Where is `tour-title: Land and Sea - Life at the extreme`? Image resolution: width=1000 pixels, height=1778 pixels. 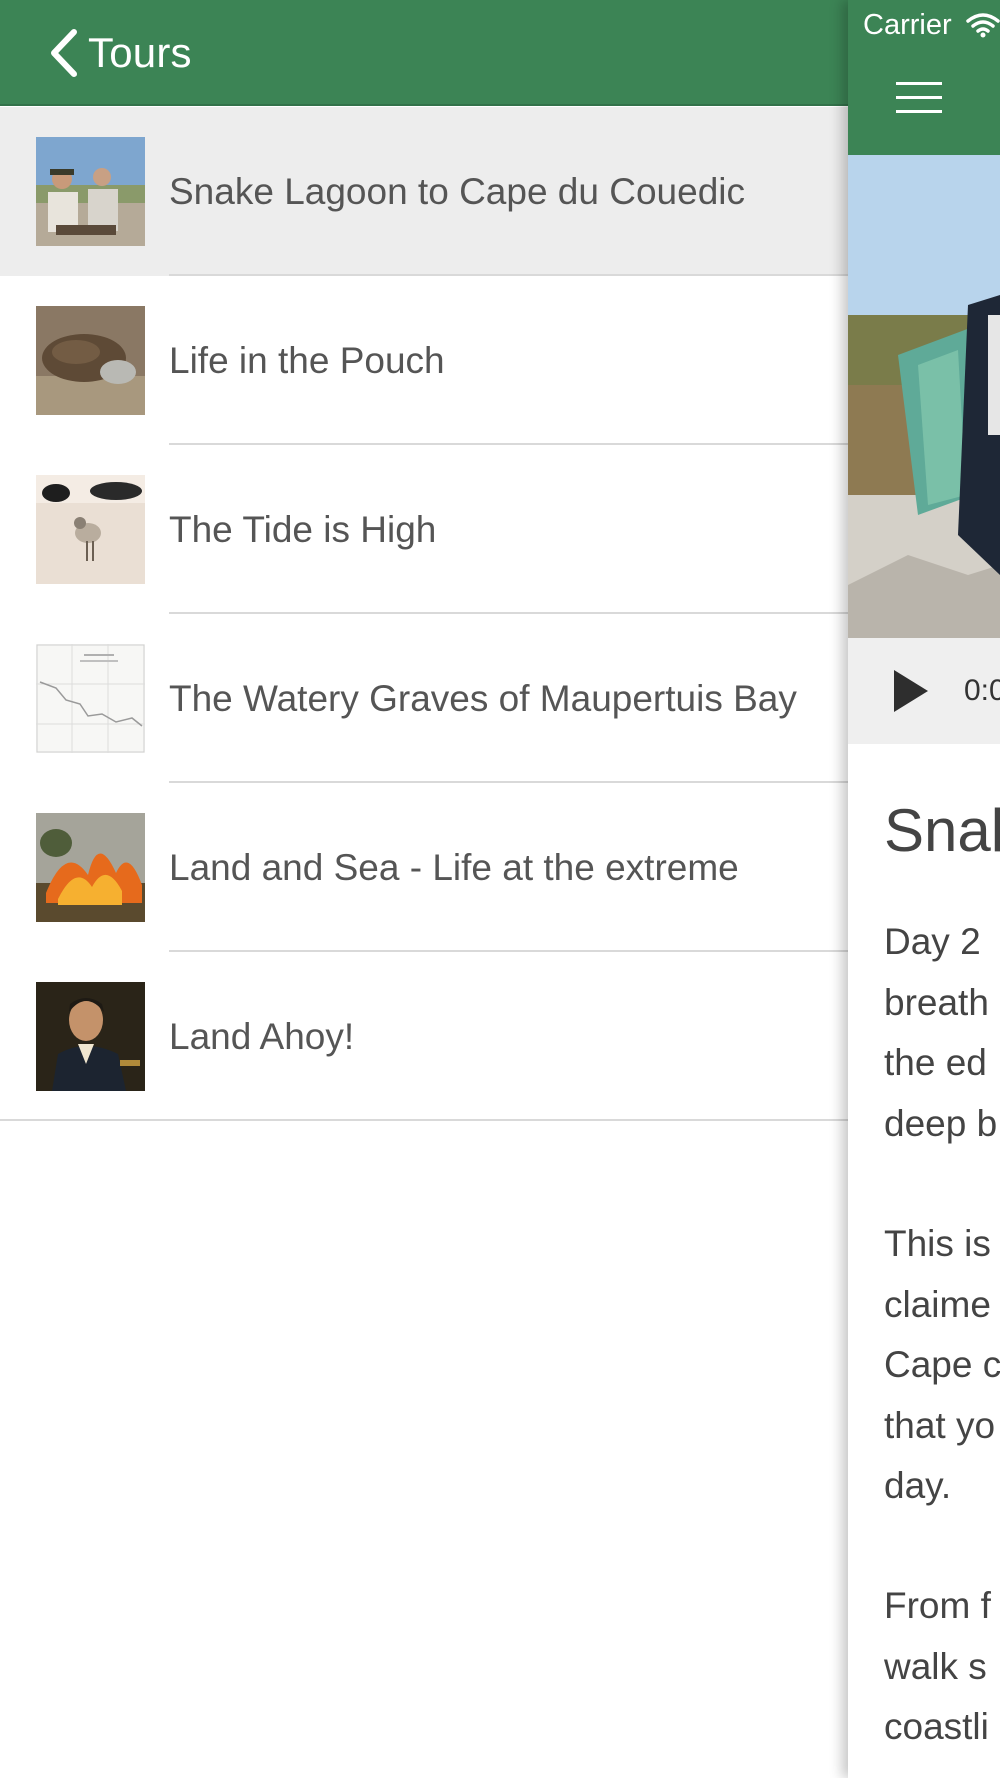 tour-title: Land and Sea - Life at the extreme is located at coordinates (454, 867).